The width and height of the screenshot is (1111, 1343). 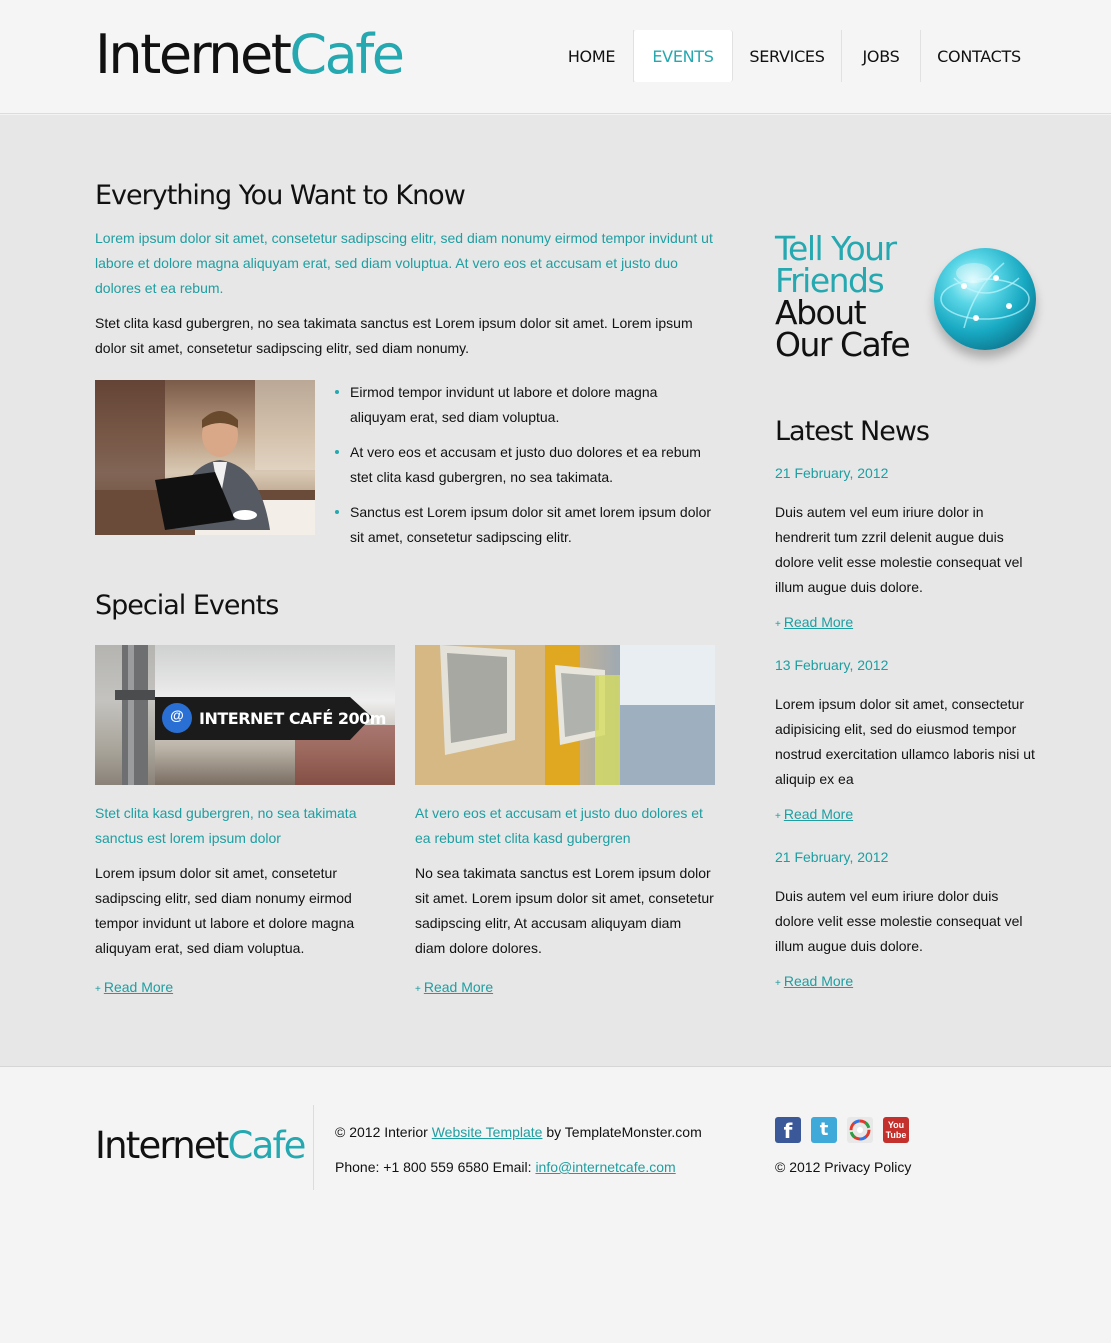 I want to click on news-2-read-more: + Read More, so click(x=814, y=814).